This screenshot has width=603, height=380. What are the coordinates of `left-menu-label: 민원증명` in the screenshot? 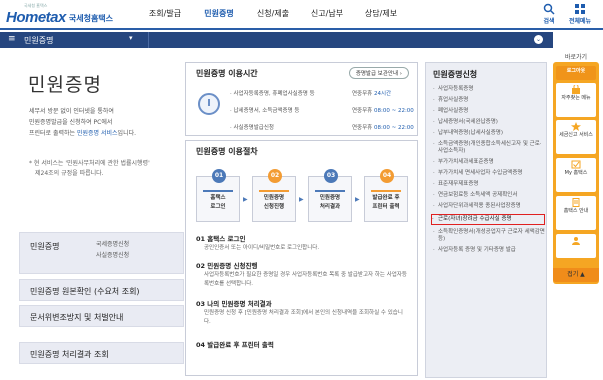 It's located at (45, 246).